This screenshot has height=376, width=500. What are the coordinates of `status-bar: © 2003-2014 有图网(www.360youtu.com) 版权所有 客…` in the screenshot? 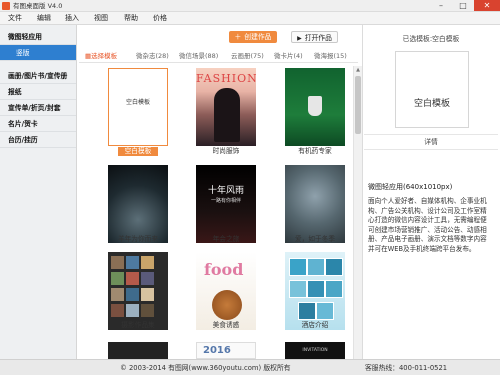 It's located at (250, 367).